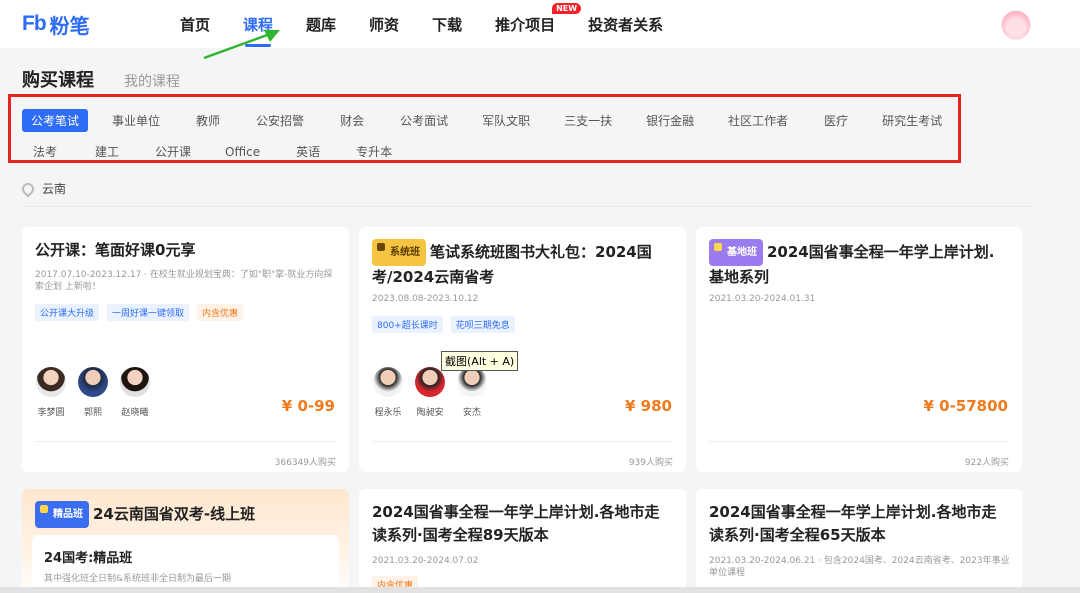  What do you see at coordinates (859, 264) in the screenshot?
I see `course-title: 基地班 2024国省事全程一年学上岸计划.基地系列` at bounding box center [859, 264].